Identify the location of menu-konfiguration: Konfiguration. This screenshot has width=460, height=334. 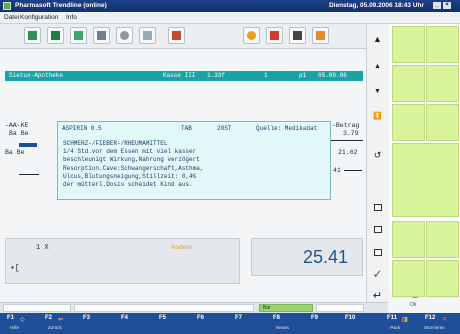
(39, 17).